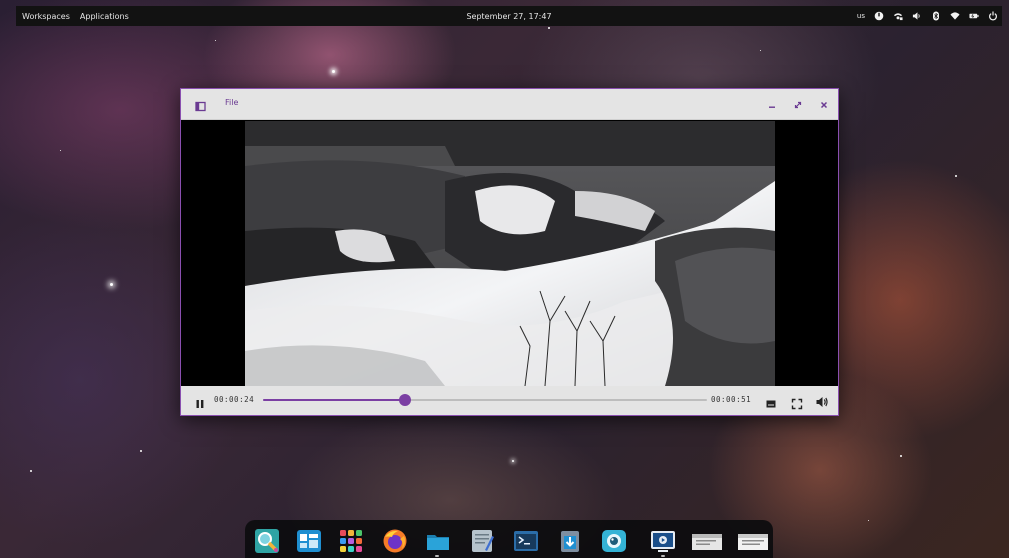  Describe the element at coordinates (824, 105) in the screenshot. I see `close-icon` at that location.